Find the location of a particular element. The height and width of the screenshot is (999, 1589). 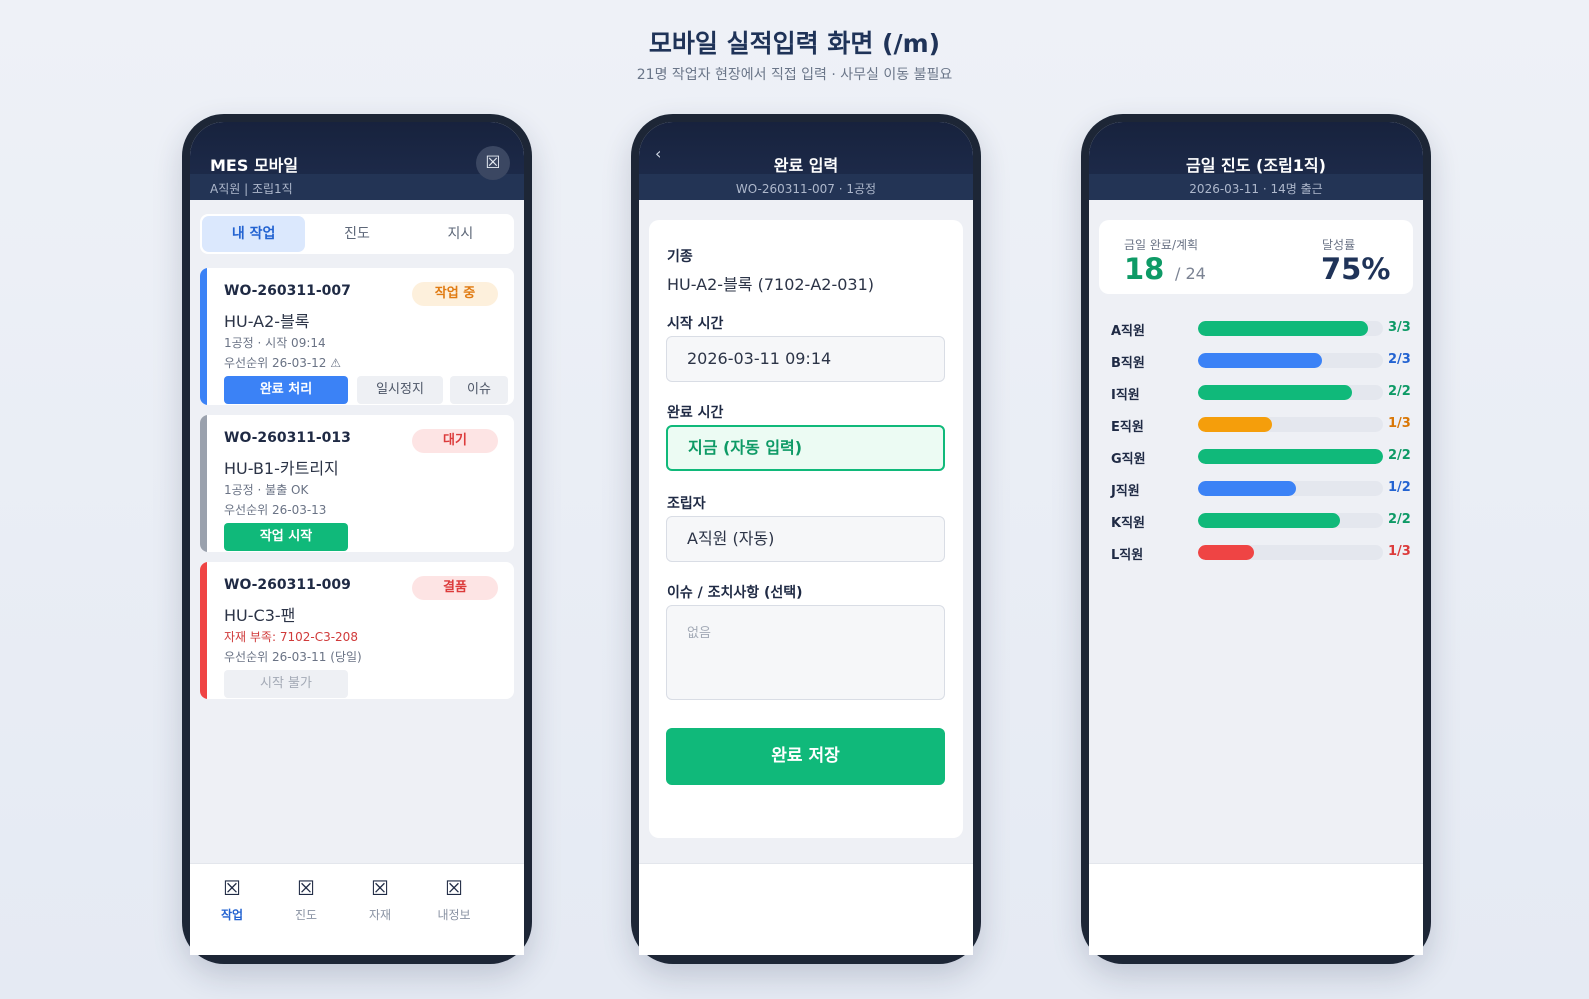

save-complete-button: 완료 저장 is located at coordinates (805, 756).